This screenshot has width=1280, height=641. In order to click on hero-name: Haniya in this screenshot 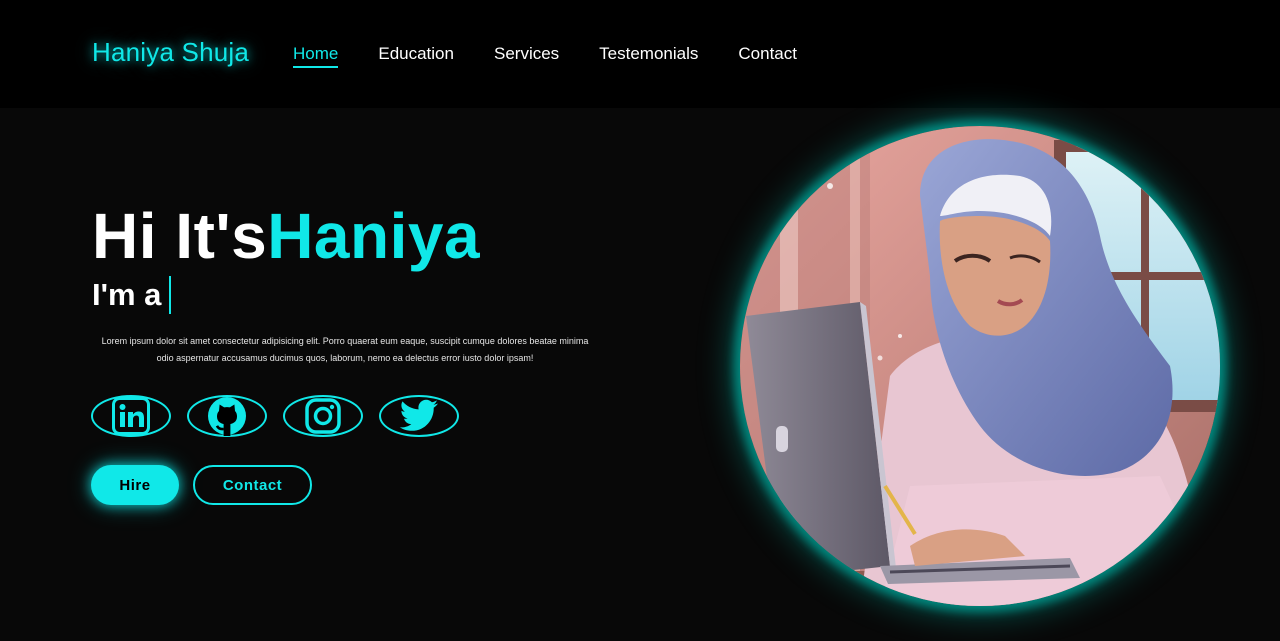, I will do `click(374, 236)`.